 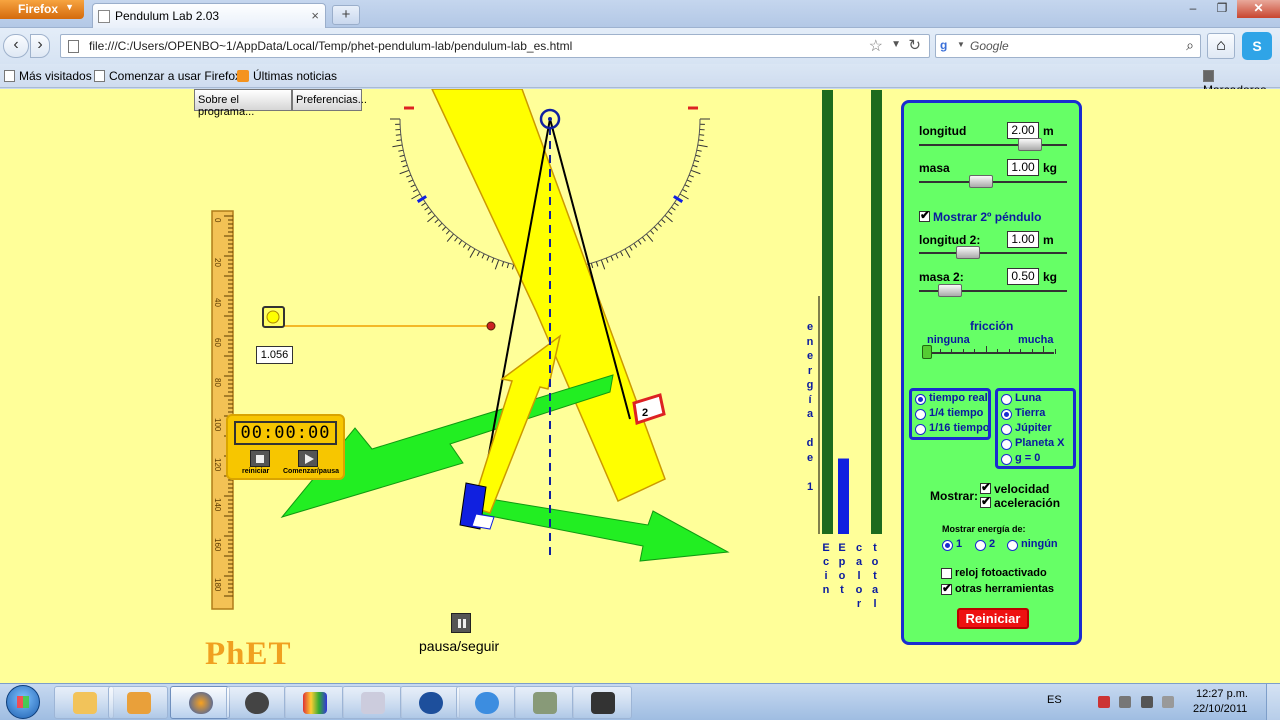 I want to click on home-button: ⌂, so click(x=1221, y=46).